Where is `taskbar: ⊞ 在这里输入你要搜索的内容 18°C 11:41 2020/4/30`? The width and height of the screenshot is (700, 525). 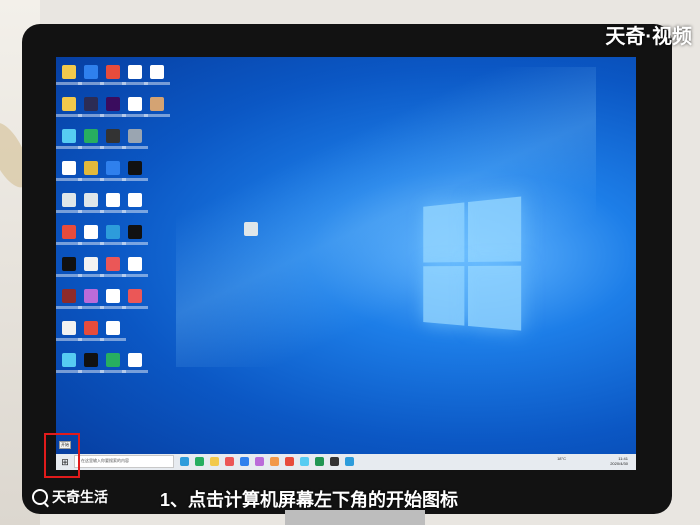
taskbar: ⊞ 在这里输入你要搜索的内容 18°C 11:41 2020/4/30 is located at coordinates (346, 462).